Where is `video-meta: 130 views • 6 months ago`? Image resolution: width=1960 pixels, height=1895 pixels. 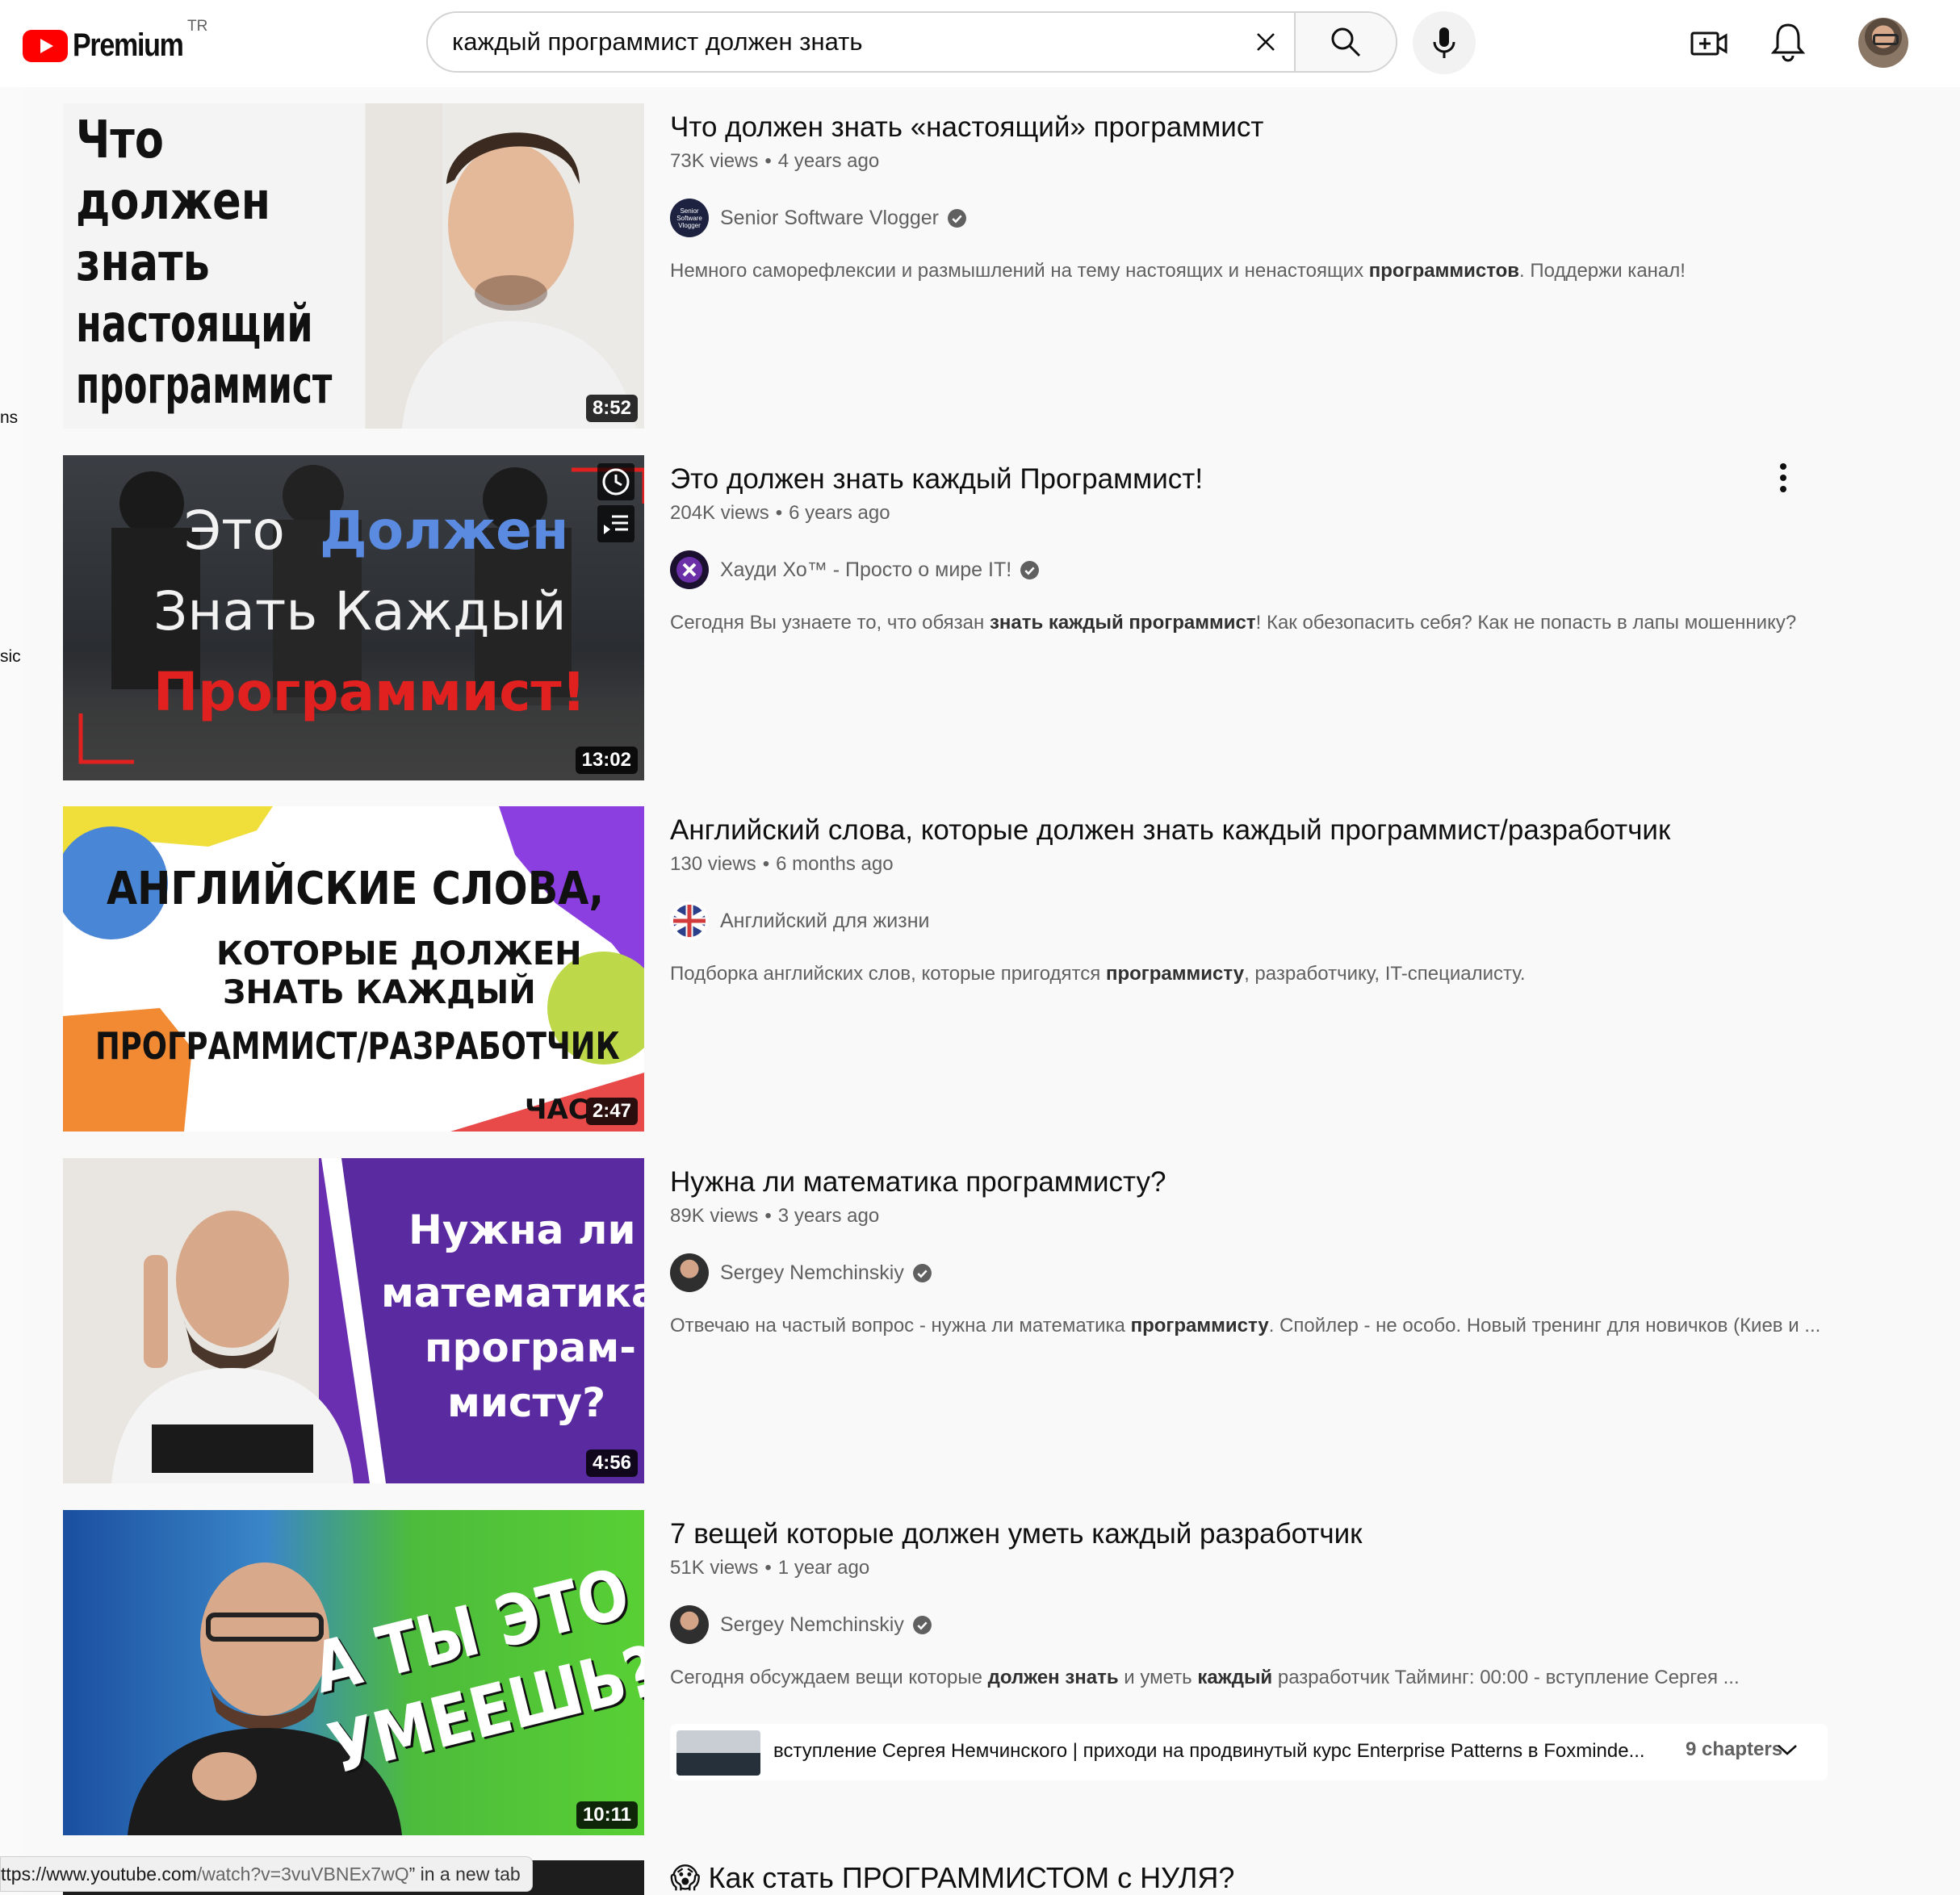 video-meta: 130 views • 6 months ago is located at coordinates (782, 864).